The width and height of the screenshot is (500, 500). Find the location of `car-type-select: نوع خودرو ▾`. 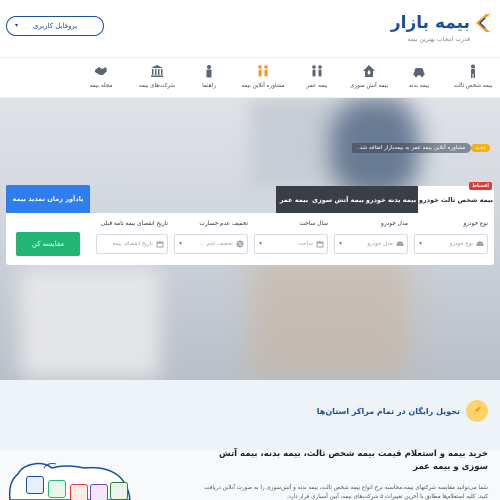

car-type-select: نوع خودرو ▾ is located at coordinates (451, 244).